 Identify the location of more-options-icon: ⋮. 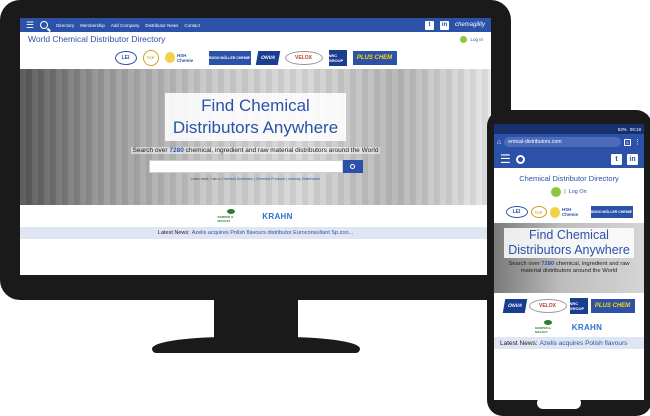
(637, 142).